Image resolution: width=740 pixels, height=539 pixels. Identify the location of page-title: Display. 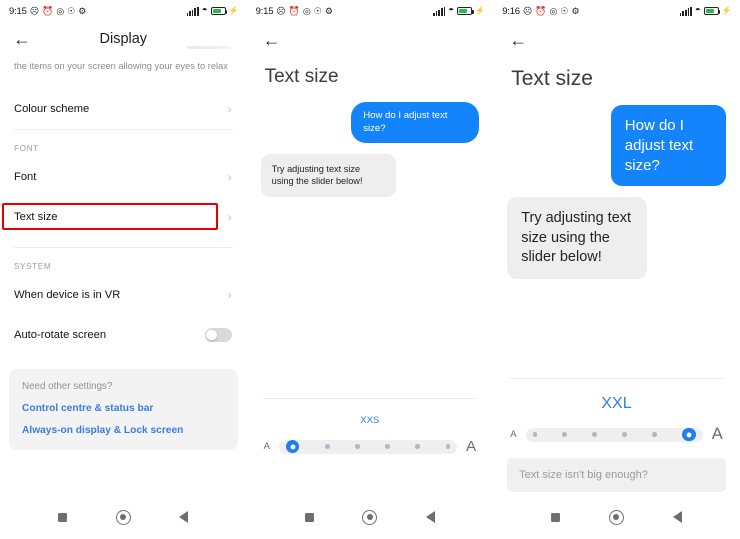
(123, 39).